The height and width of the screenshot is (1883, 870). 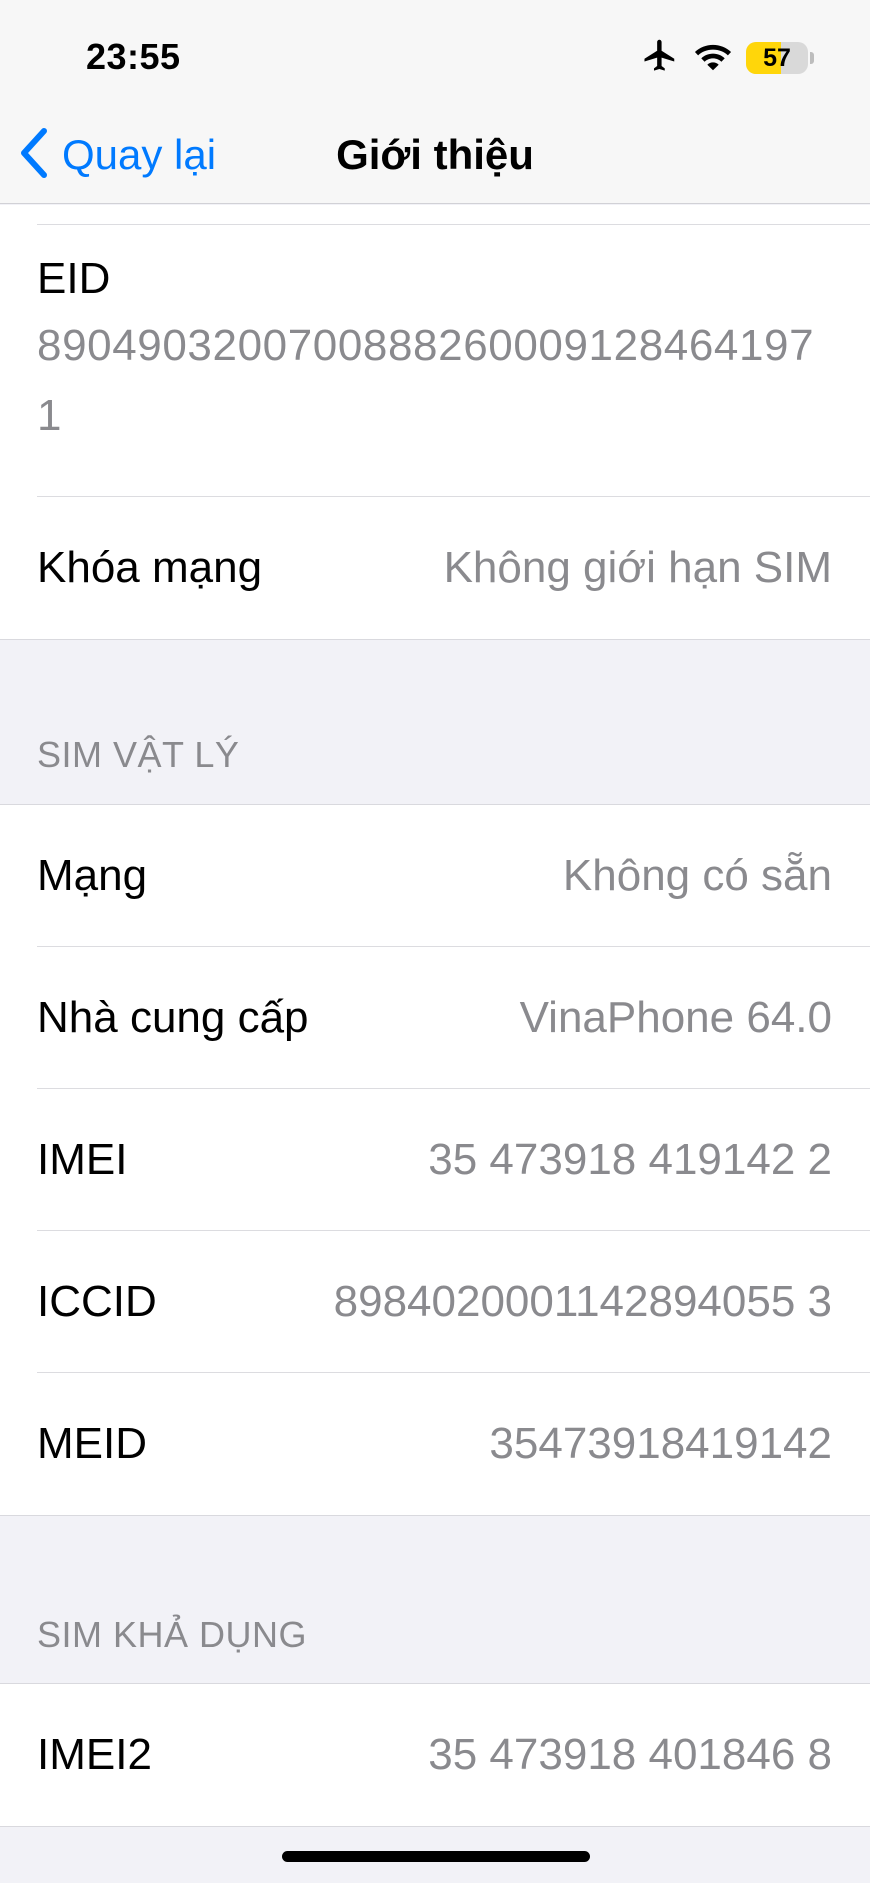 What do you see at coordinates (435, 157) in the screenshot?
I see `navigation-bar: Giới thiệu Quay lại` at bounding box center [435, 157].